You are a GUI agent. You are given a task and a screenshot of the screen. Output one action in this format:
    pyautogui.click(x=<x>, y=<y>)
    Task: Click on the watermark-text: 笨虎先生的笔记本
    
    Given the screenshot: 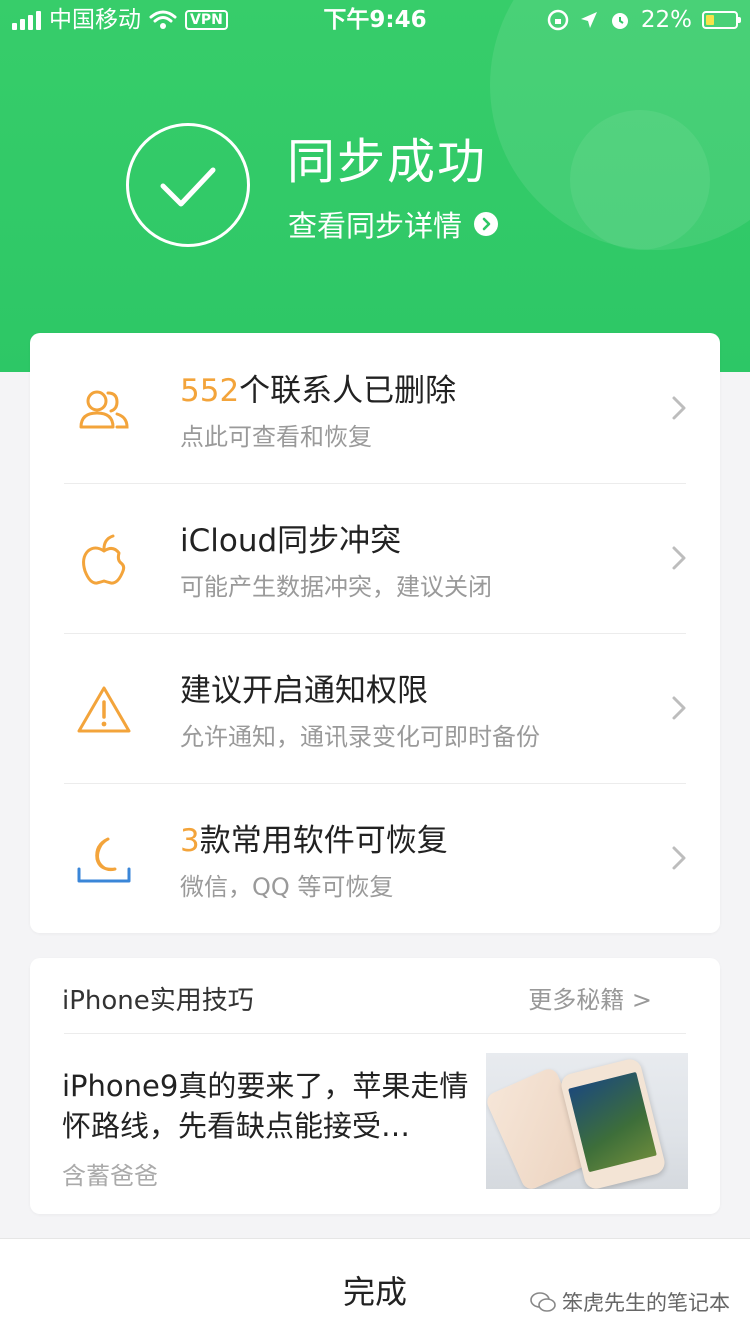 What is the action you would take?
    pyautogui.click(x=646, y=1303)
    